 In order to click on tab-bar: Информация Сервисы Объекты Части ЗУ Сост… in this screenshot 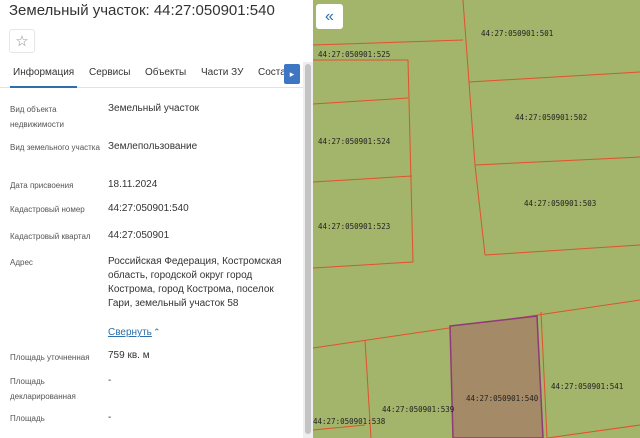, I will do `click(151, 74)`.